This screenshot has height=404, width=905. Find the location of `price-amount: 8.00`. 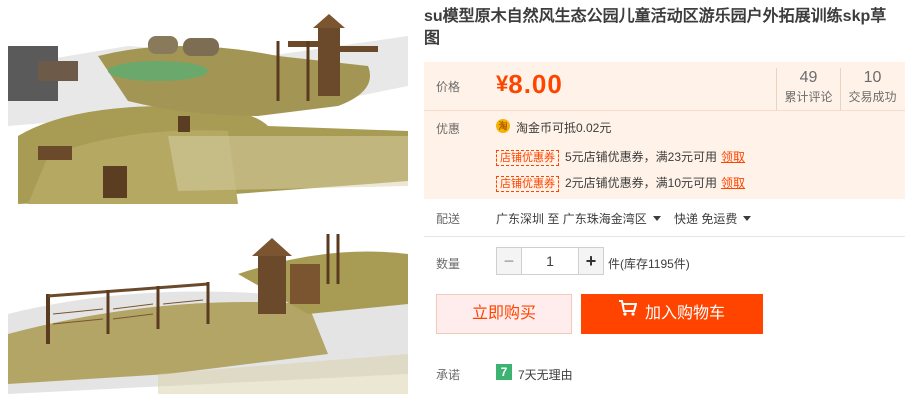

price-amount: 8.00 is located at coordinates (535, 84).